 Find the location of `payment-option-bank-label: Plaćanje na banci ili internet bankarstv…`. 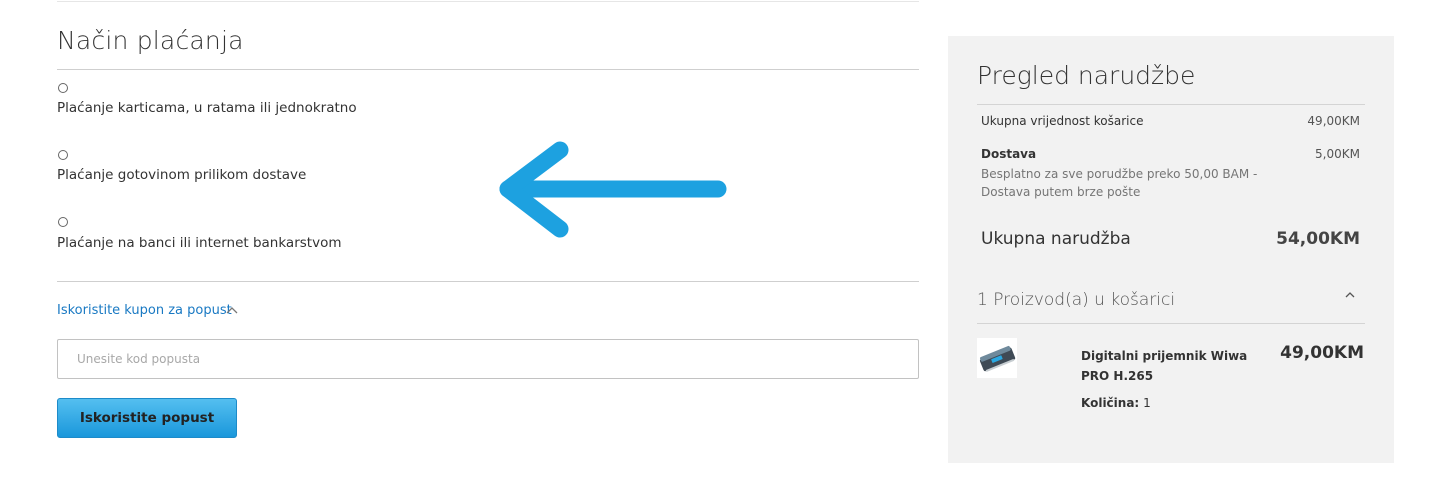

payment-option-bank-label: Plaćanje na banci ili internet bankarstv… is located at coordinates (199, 243).